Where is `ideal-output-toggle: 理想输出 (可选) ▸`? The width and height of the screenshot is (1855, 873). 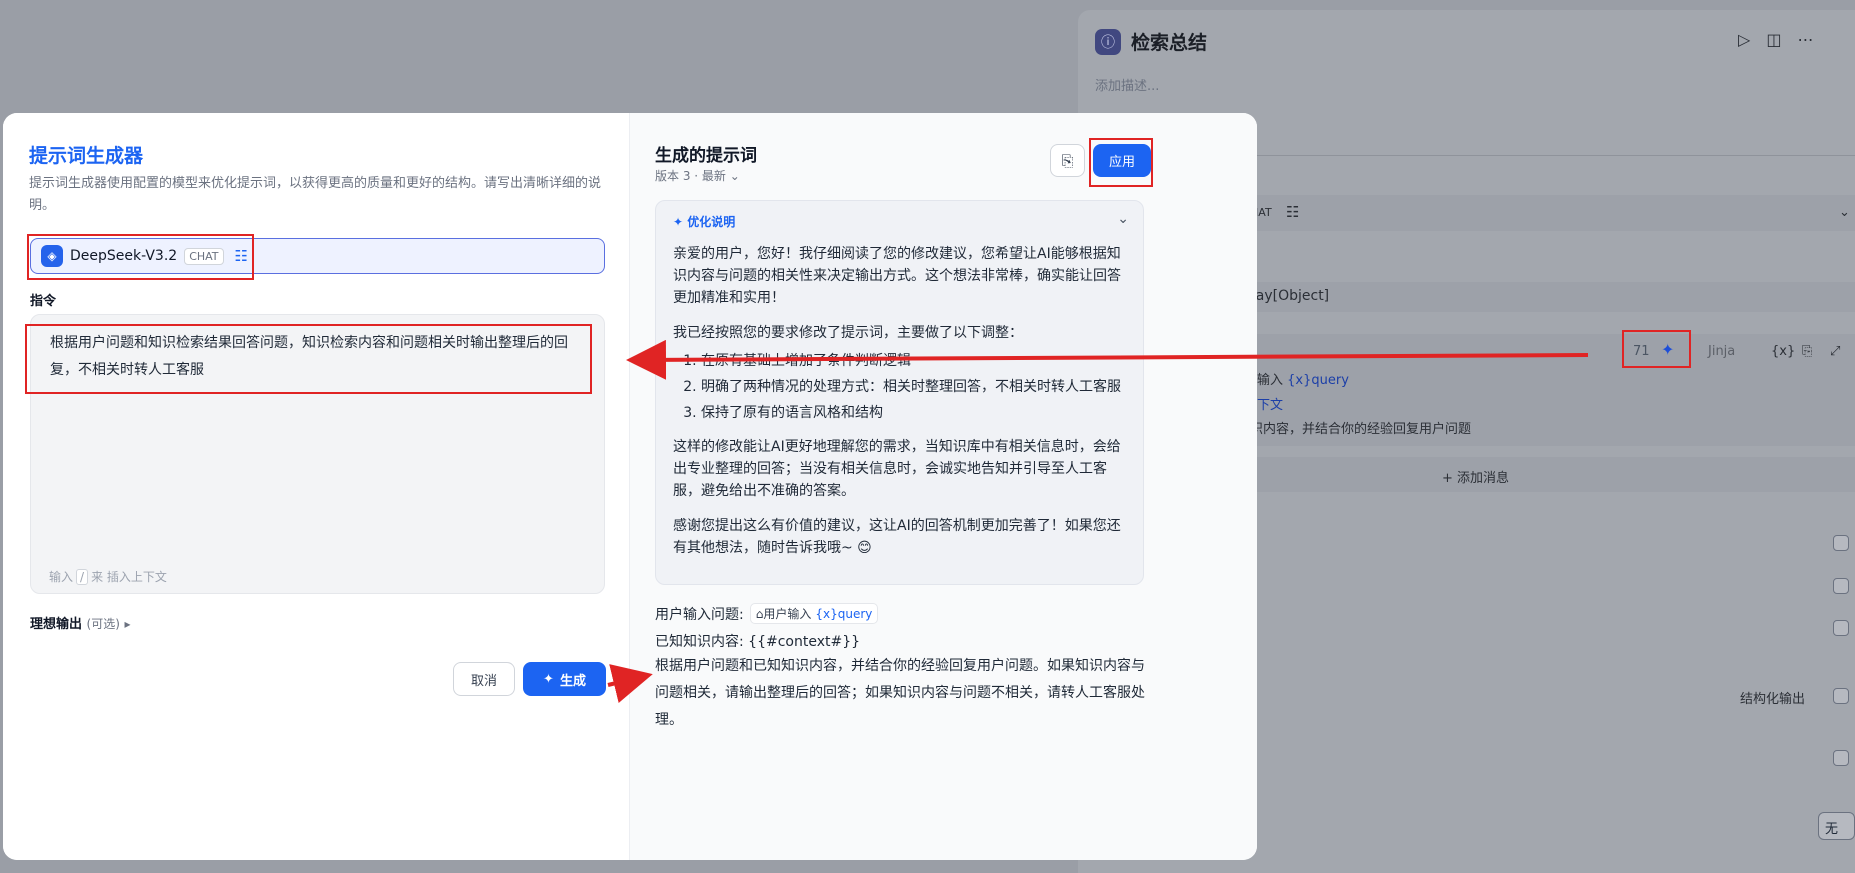 ideal-output-toggle: 理想输出 (可选) ▸ is located at coordinates (80, 622).